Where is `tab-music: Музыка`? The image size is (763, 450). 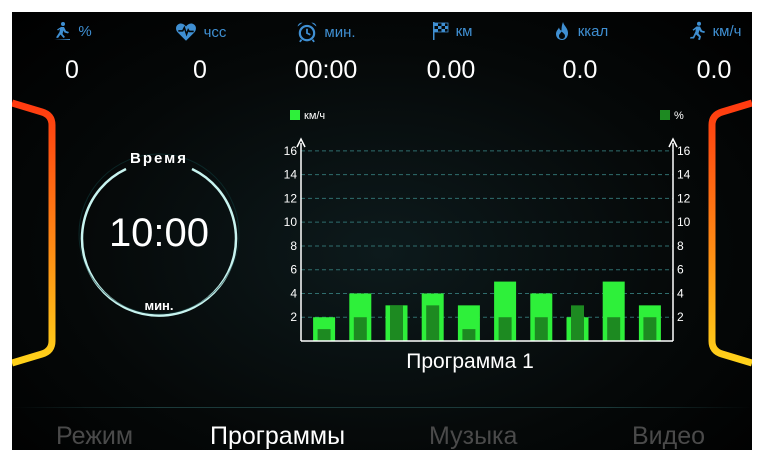
tab-music: Музыка is located at coordinates (473, 436).